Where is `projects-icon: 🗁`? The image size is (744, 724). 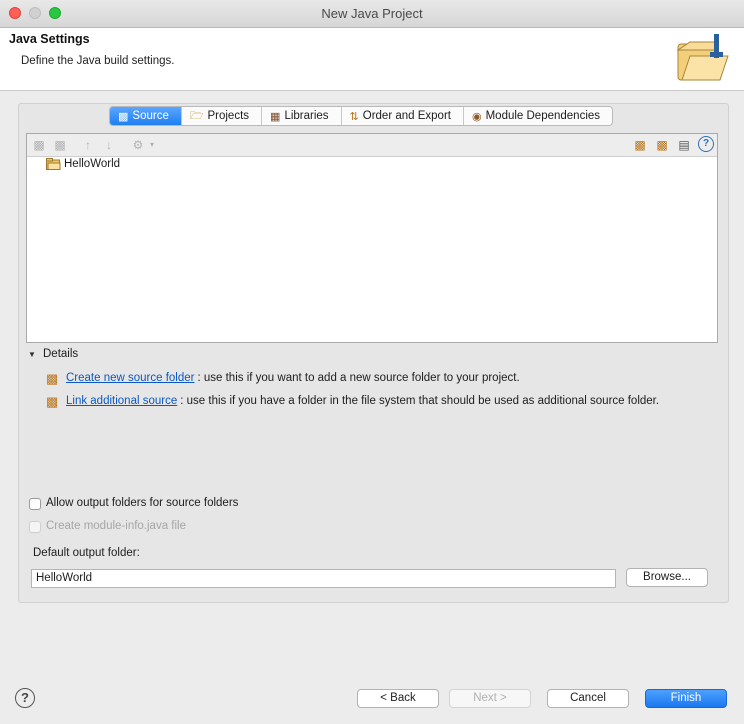 projects-icon: 🗁 is located at coordinates (196, 115).